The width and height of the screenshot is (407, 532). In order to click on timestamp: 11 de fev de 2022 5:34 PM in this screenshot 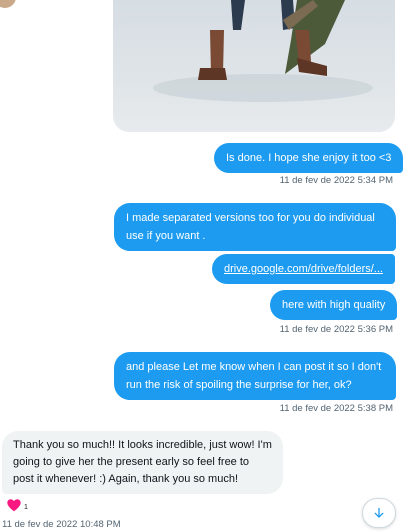, I will do `click(336, 180)`.